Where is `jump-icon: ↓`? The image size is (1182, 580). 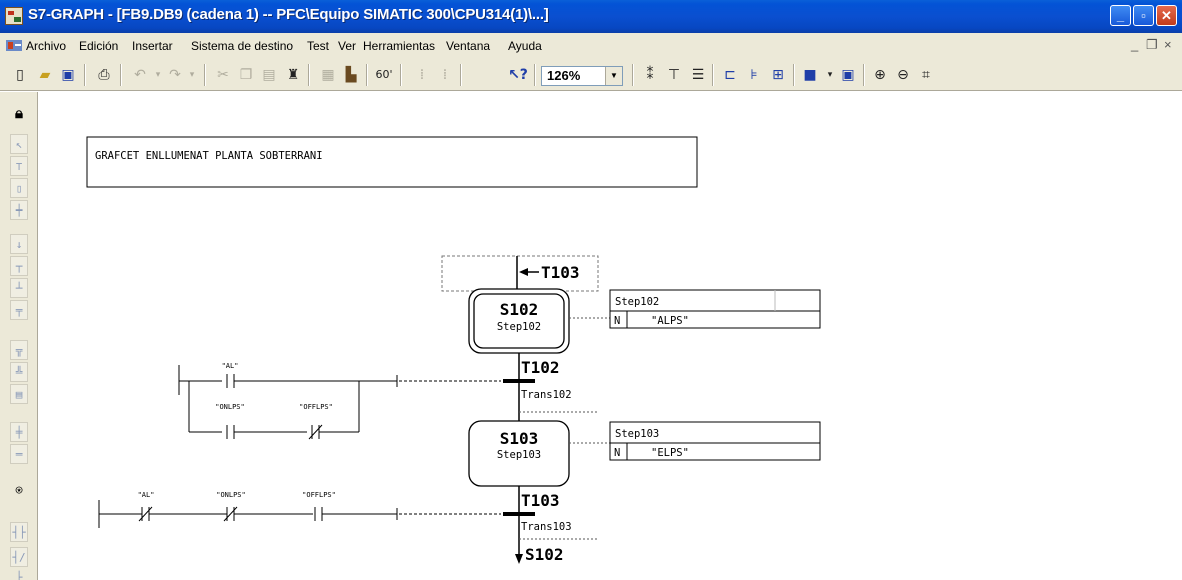 jump-icon: ↓ is located at coordinates (19, 244).